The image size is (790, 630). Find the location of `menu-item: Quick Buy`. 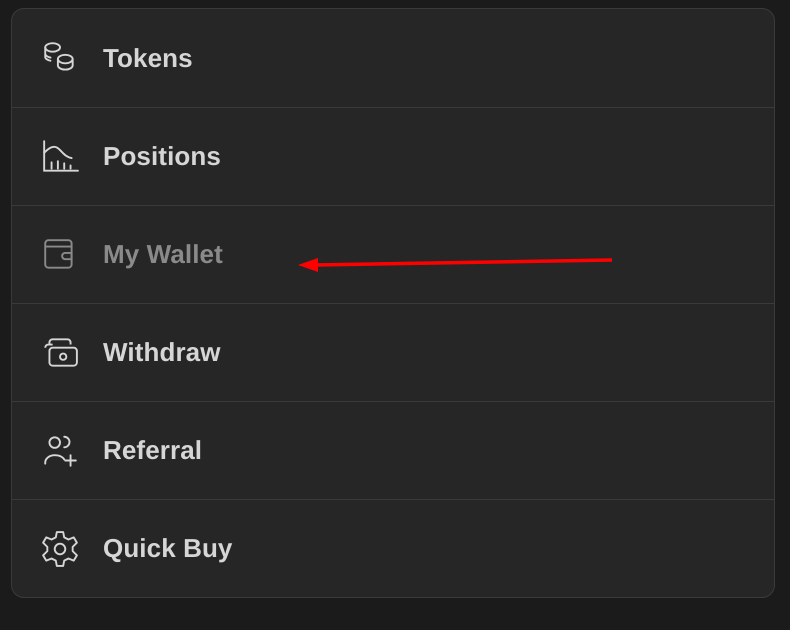

menu-item: Quick Buy is located at coordinates (167, 548).